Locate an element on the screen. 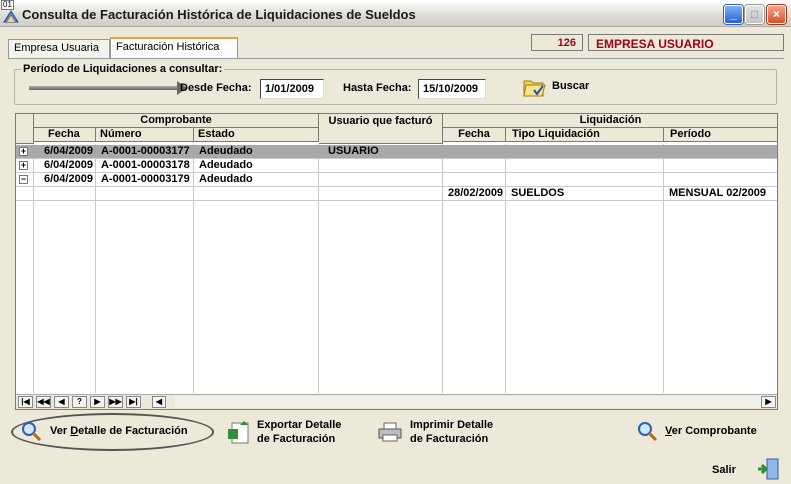  header-usuario: Usuario que facturó is located at coordinates (381, 129).